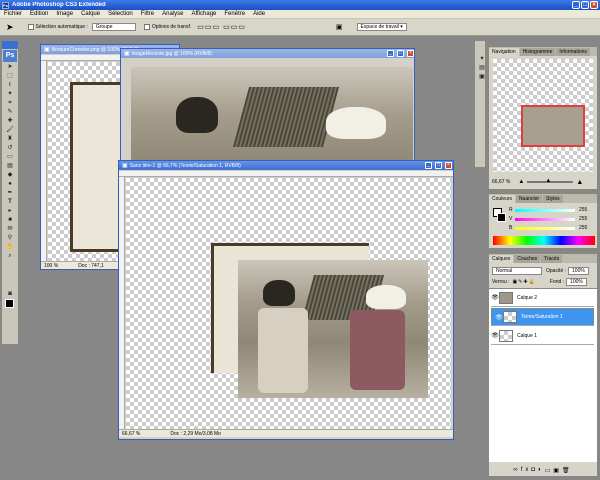  Describe the element at coordinates (10, 85) in the screenshot. I see `lasso-tool-icon: ℓ` at that location.